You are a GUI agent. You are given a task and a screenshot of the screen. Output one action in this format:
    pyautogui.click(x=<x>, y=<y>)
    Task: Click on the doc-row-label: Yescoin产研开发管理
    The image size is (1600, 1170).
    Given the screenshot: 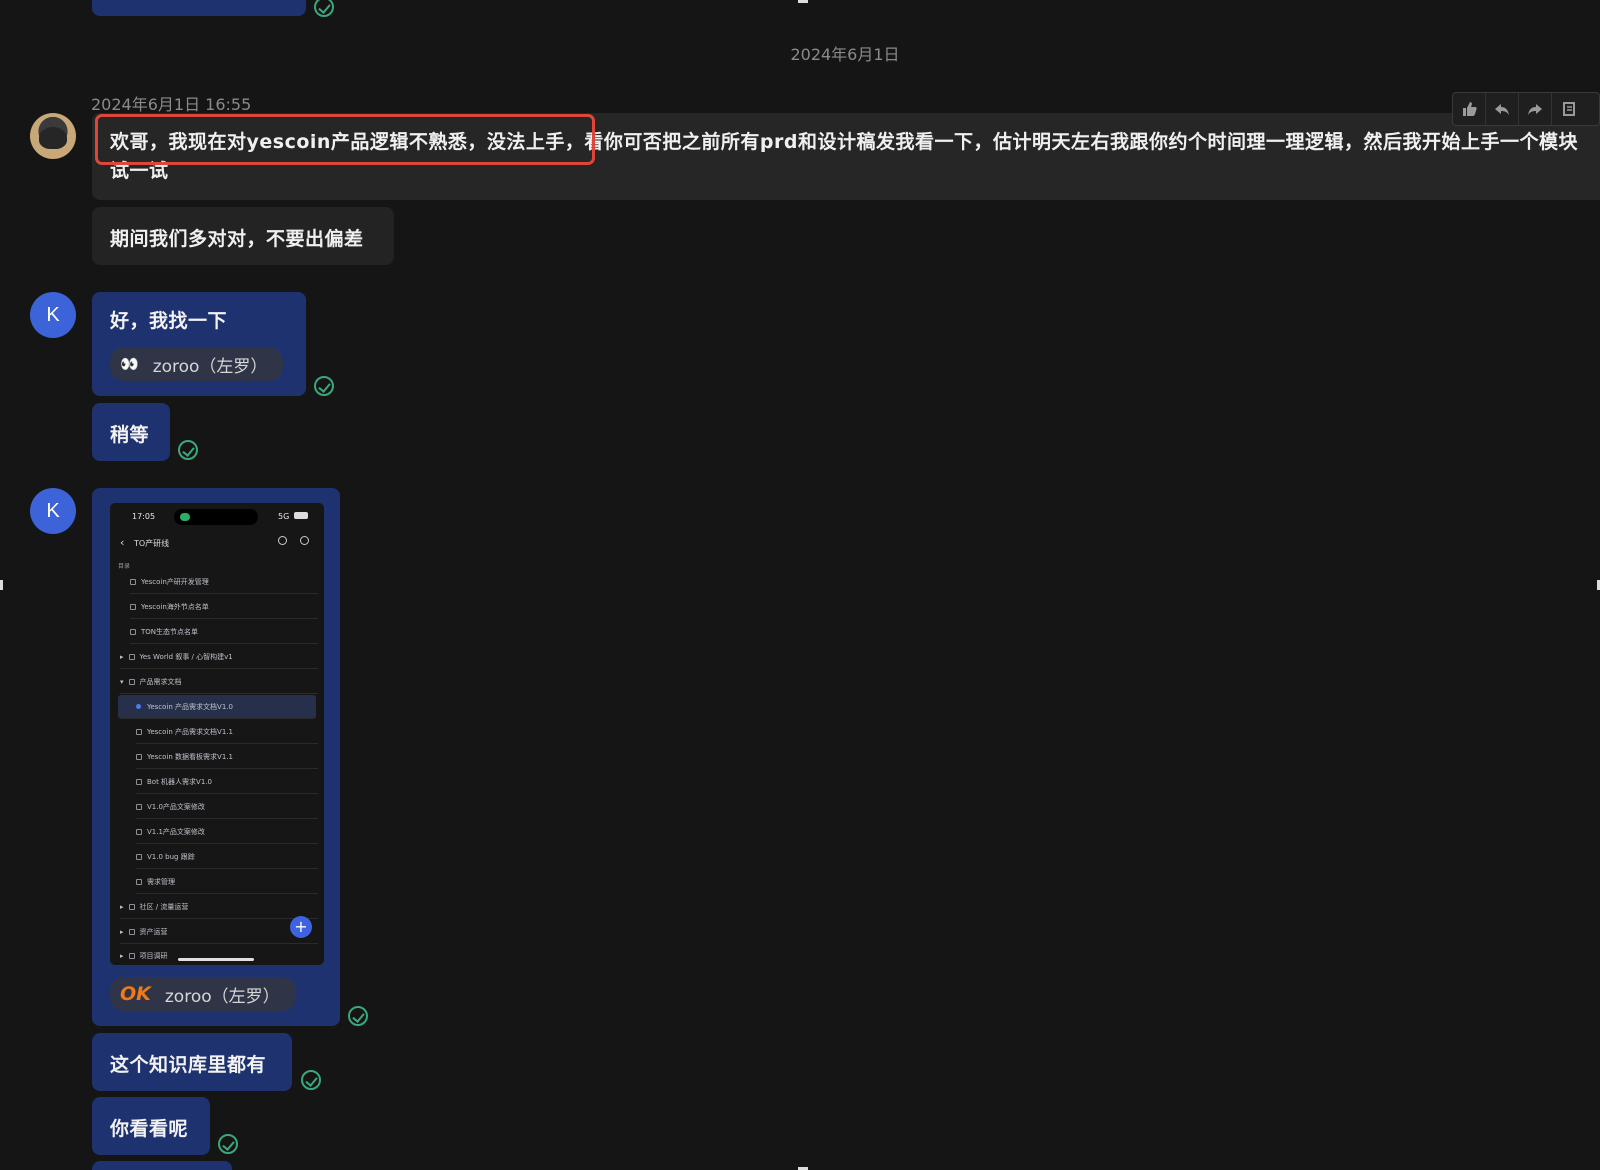 What is the action you would take?
    pyautogui.click(x=175, y=581)
    